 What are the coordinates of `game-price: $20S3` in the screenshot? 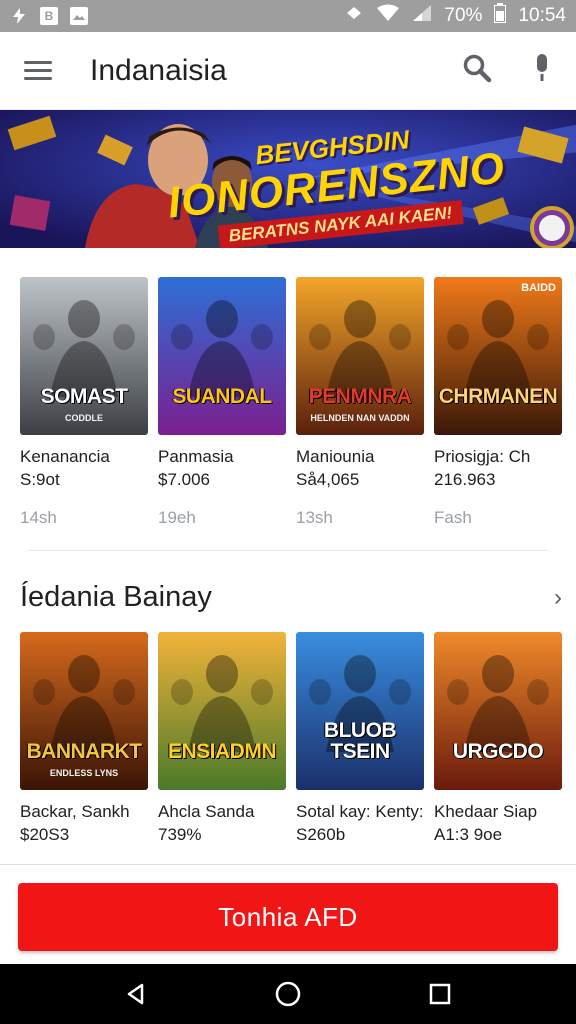 It's located at (45, 834).